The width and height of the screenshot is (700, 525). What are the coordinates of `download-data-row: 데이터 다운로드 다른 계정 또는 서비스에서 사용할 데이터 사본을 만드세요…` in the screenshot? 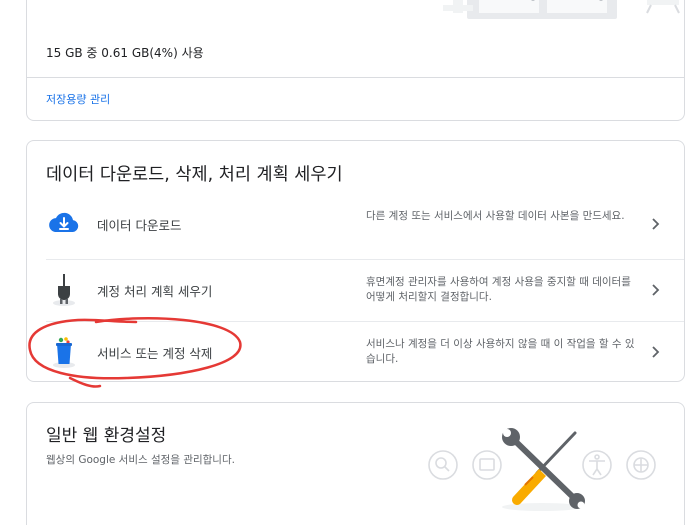 It's located at (355, 226).